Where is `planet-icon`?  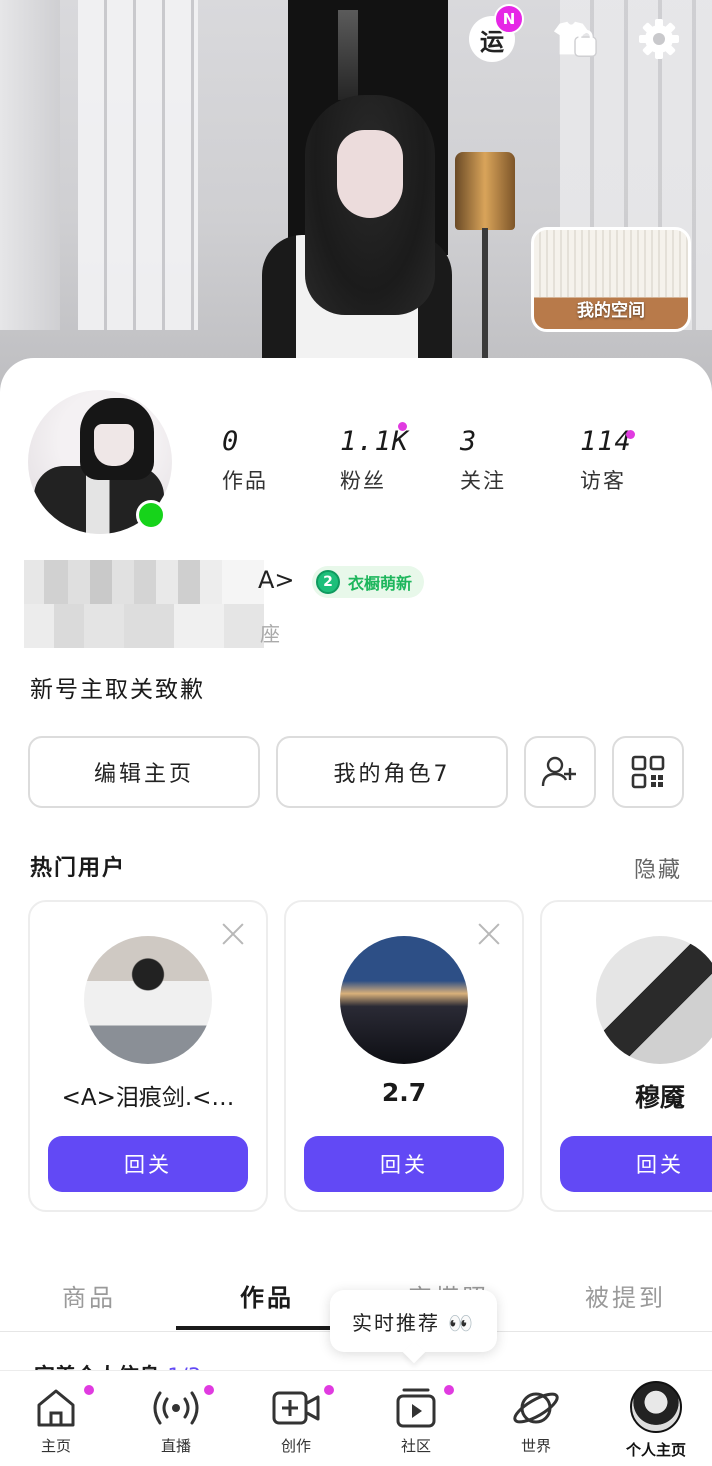 planet-icon is located at coordinates (536, 1408).